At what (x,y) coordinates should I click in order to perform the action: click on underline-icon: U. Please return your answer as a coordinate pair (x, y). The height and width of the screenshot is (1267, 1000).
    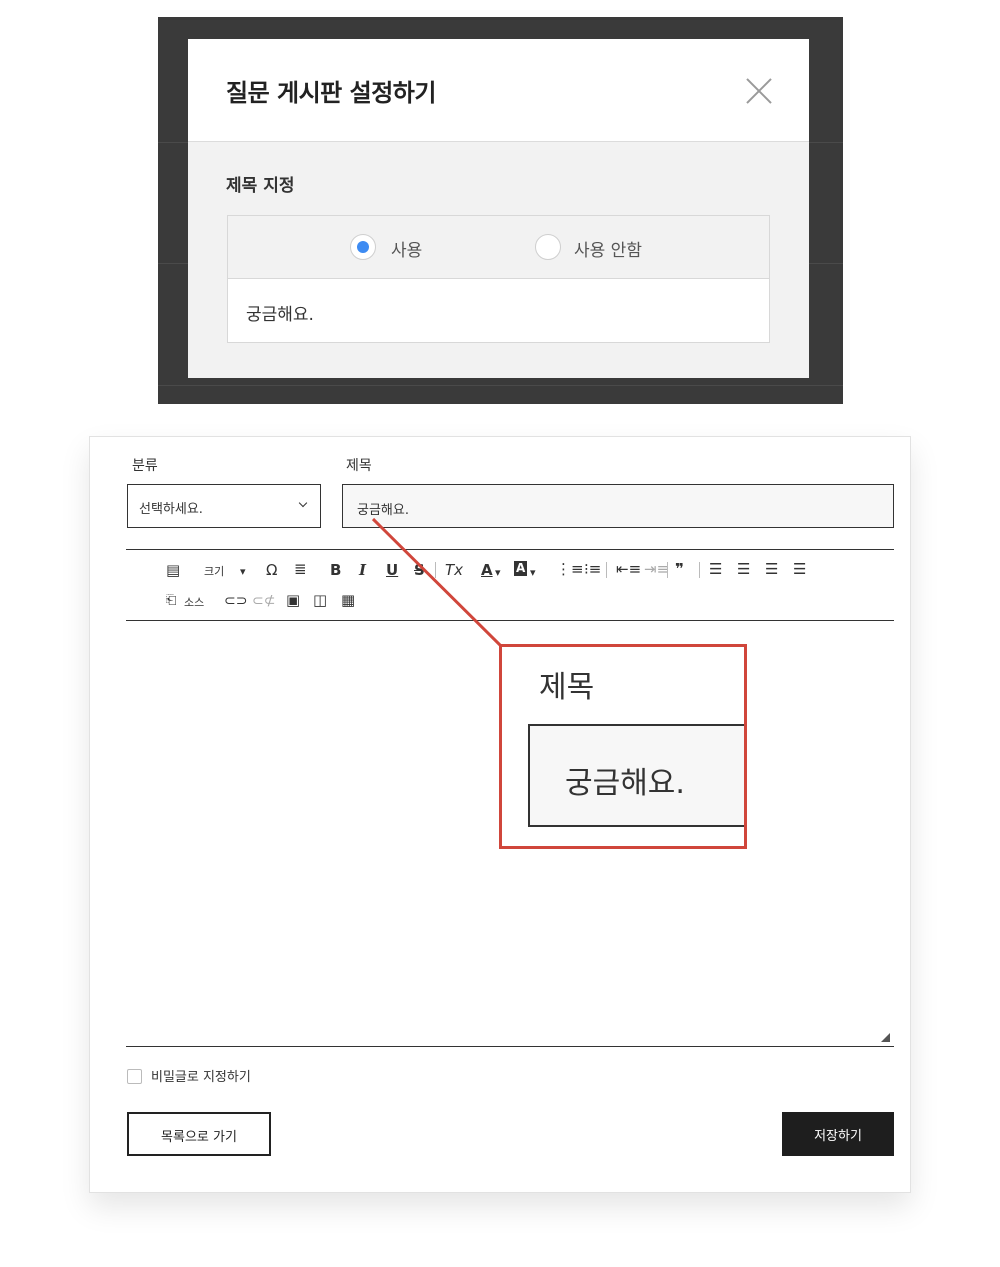
    Looking at the image, I should click on (392, 570).